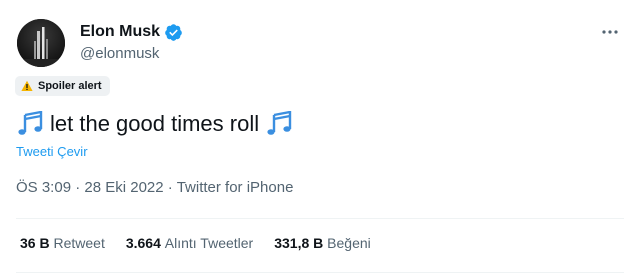  Describe the element at coordinates (52, 152) in the screenshot. I see `translate-tweet-link: Tweeti Çevir` at that location.